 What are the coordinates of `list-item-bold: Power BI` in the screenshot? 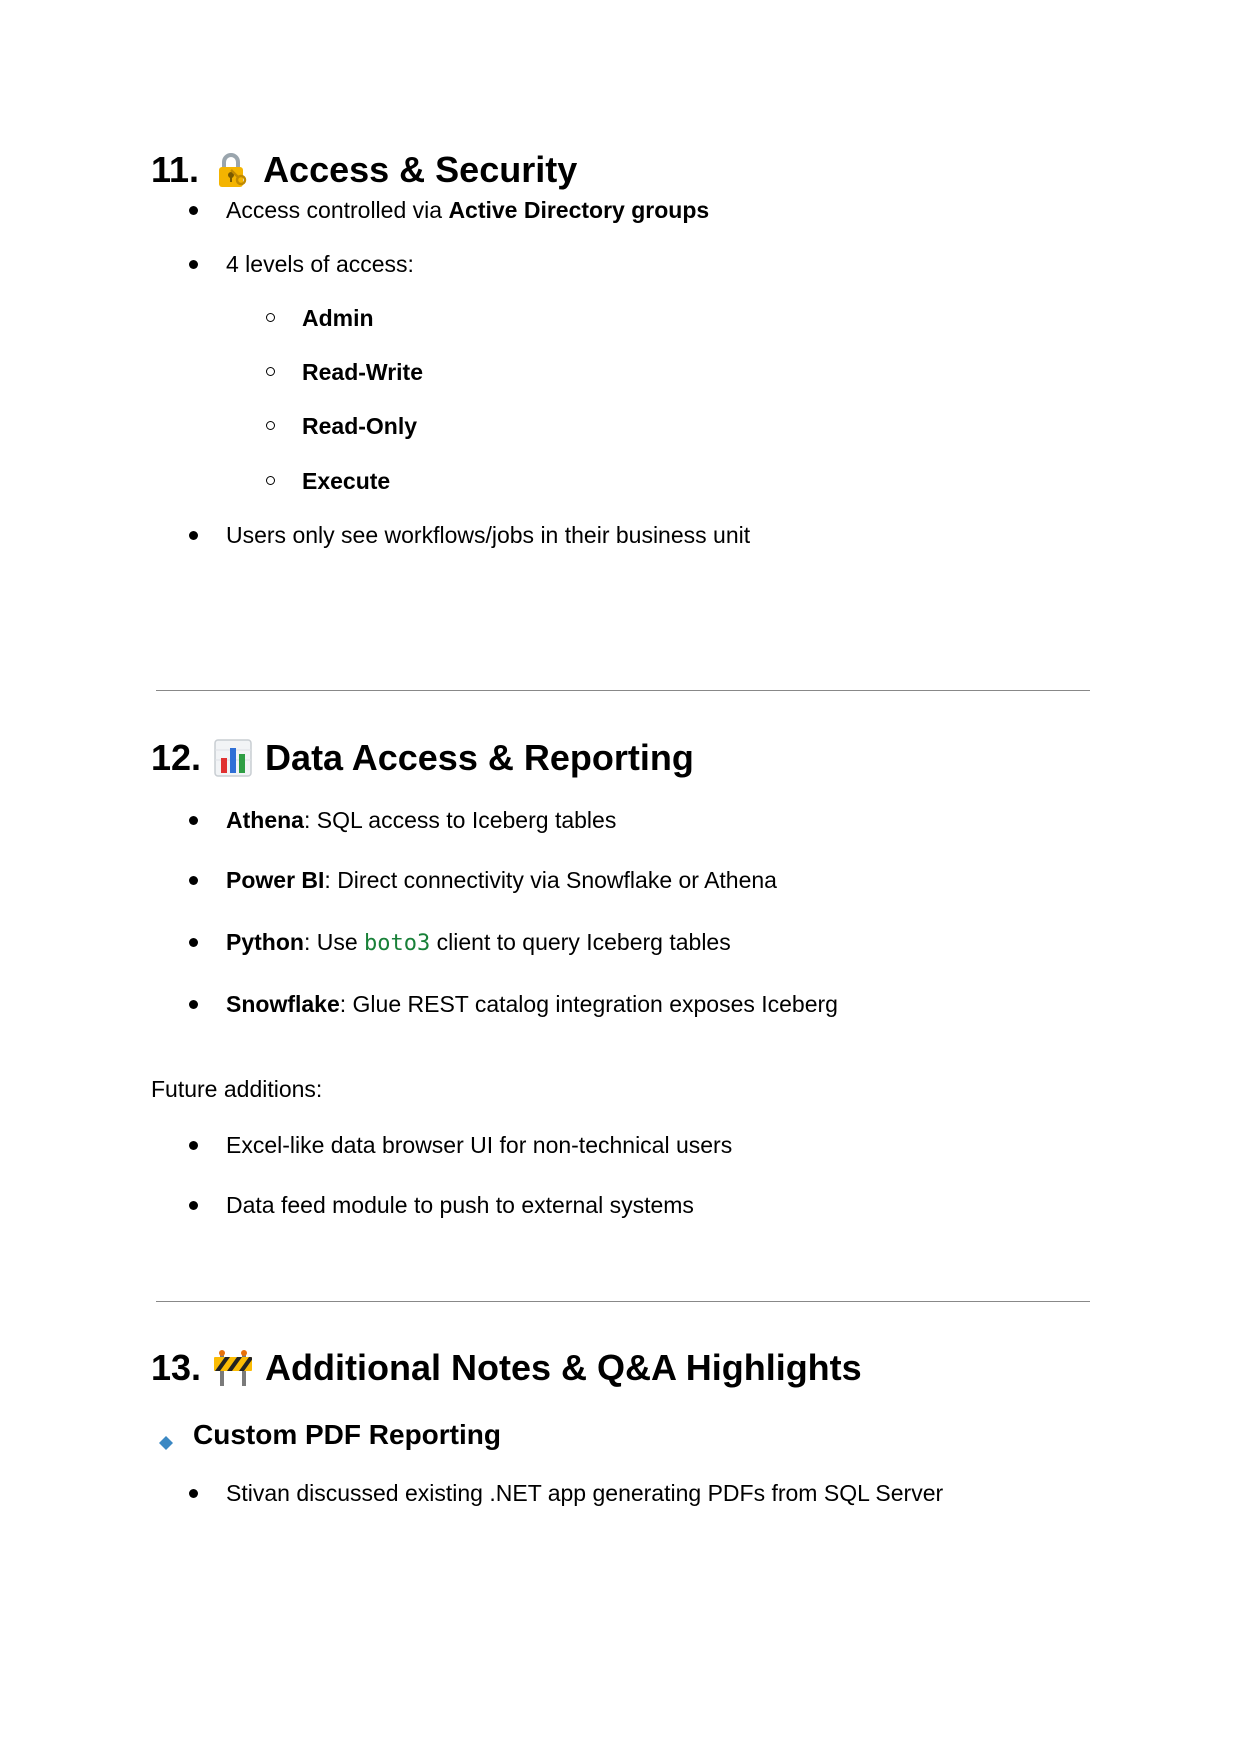 It's located at (275, 880).